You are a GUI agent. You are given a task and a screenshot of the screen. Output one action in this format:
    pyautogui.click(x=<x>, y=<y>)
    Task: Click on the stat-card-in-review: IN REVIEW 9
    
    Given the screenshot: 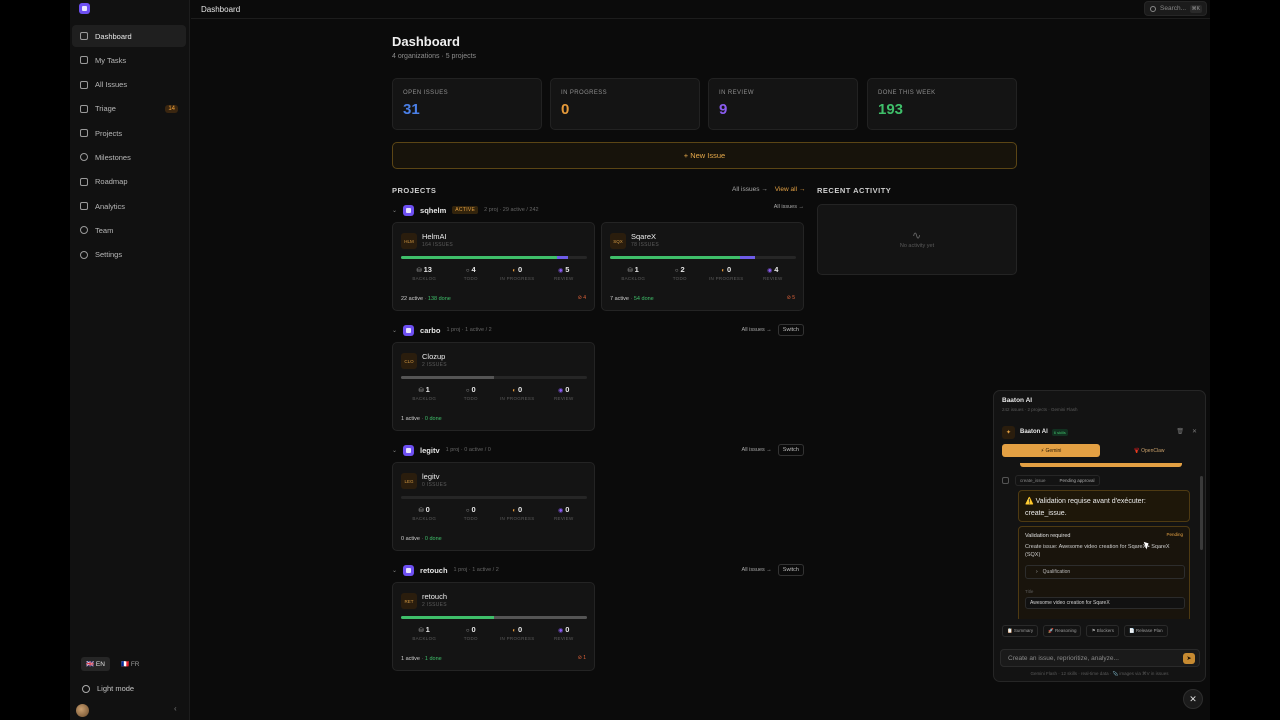 What is the action you would take?
    pyautogui.click(x=783, y=104)
    